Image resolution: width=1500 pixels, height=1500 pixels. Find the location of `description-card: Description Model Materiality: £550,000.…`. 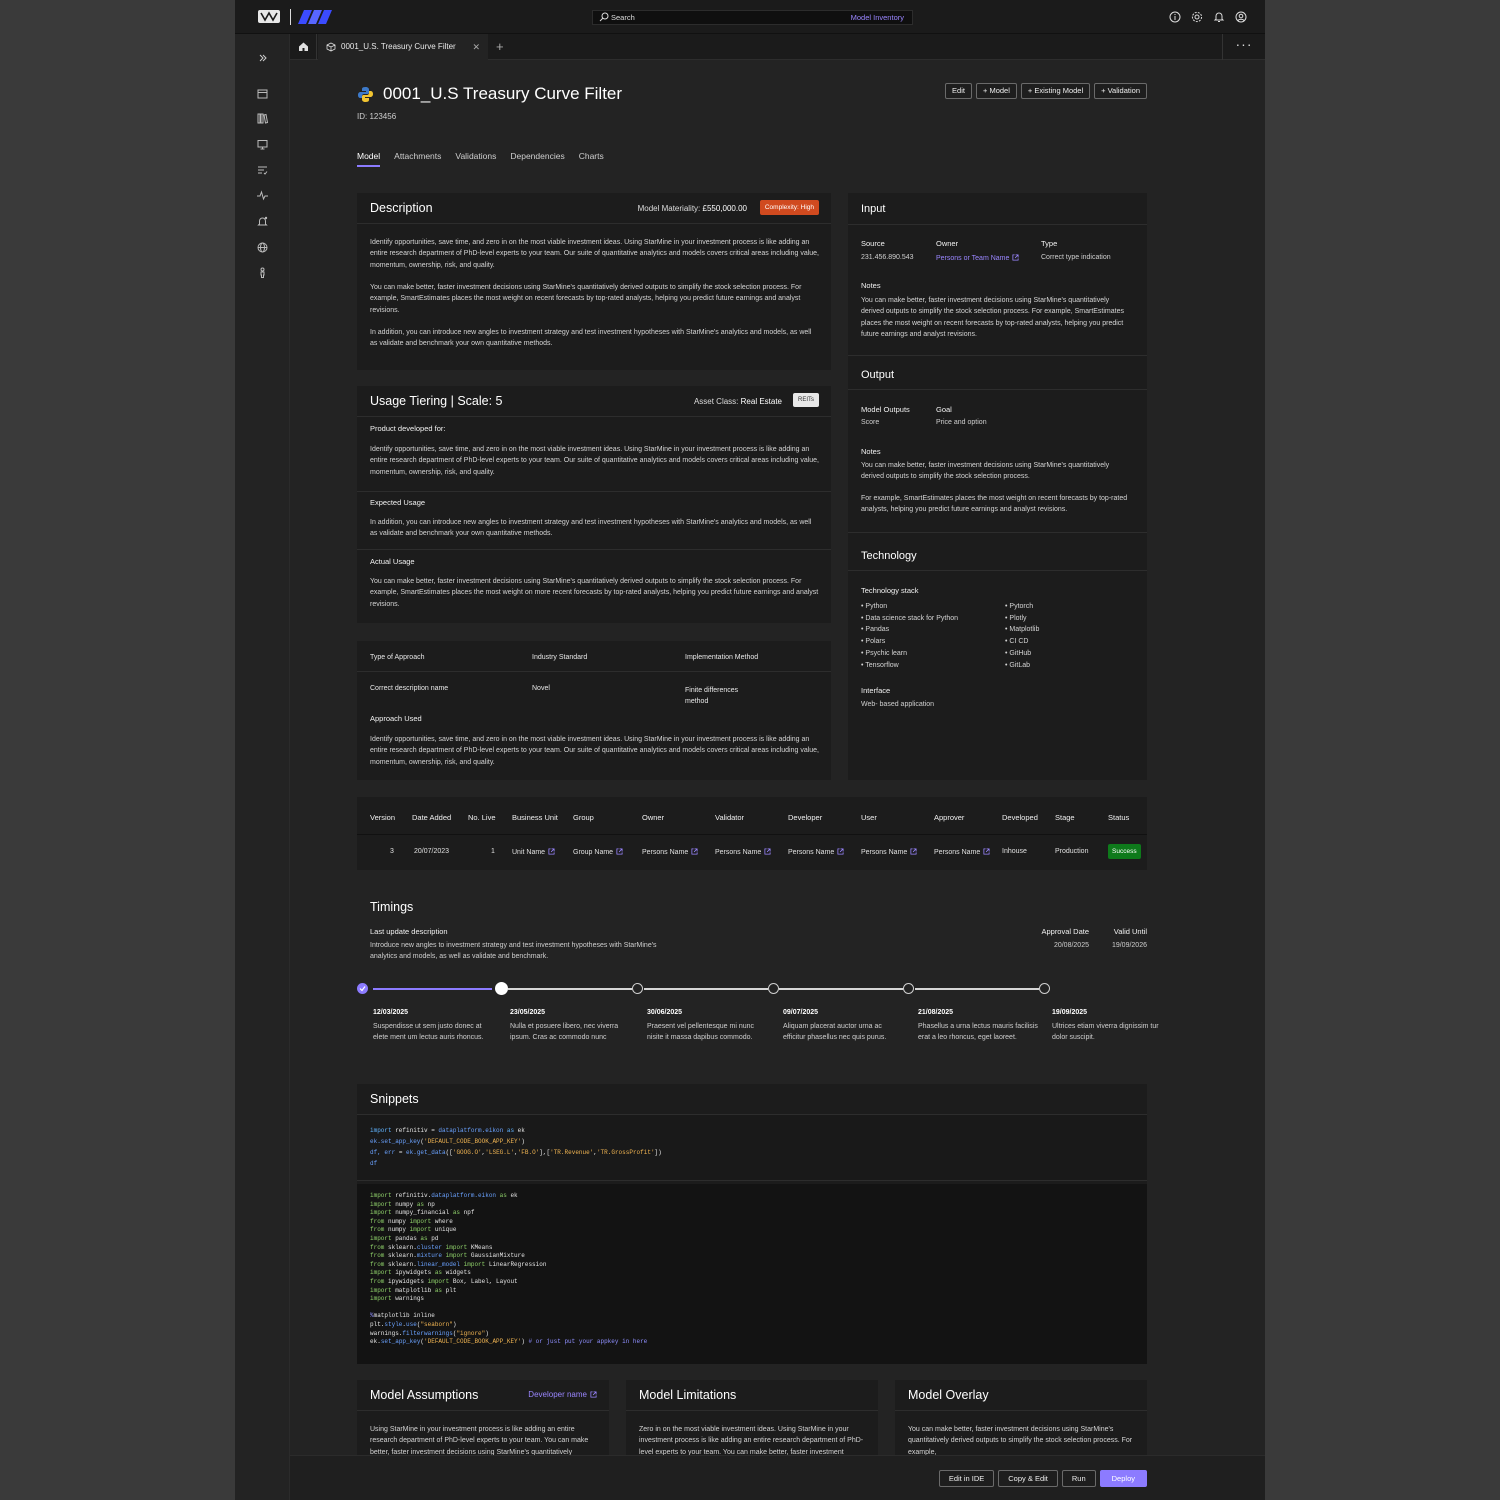

description-card: Description Model Materiality: £550,000.… is located at coordinates (594, 281).